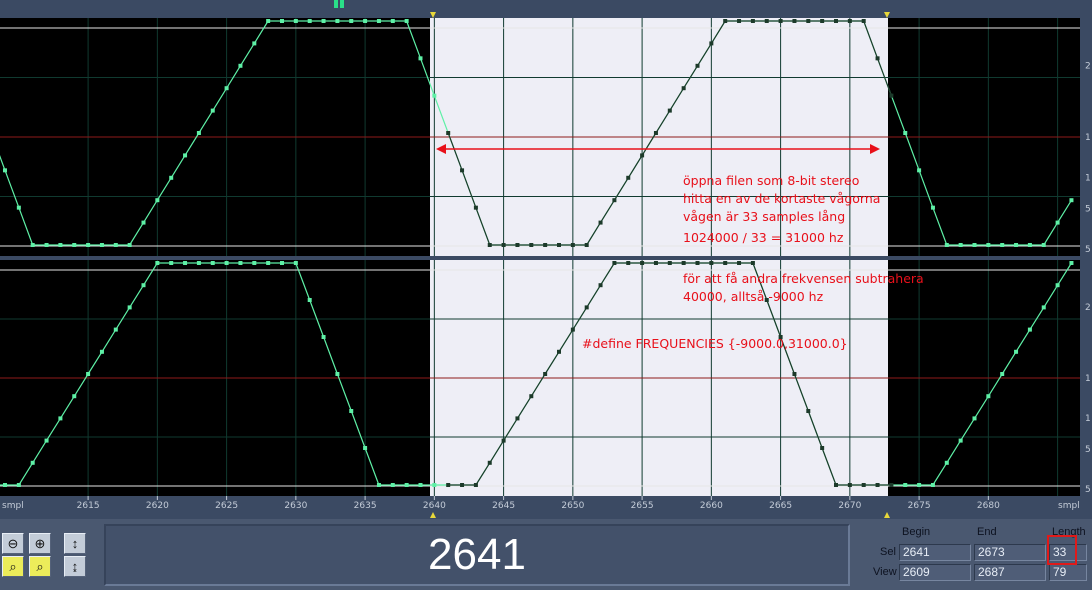 This screenshot has width=1092, height=590. Describe the element at coordinates (987, 532) in the screenshot. I see `end-header: End` at that location.